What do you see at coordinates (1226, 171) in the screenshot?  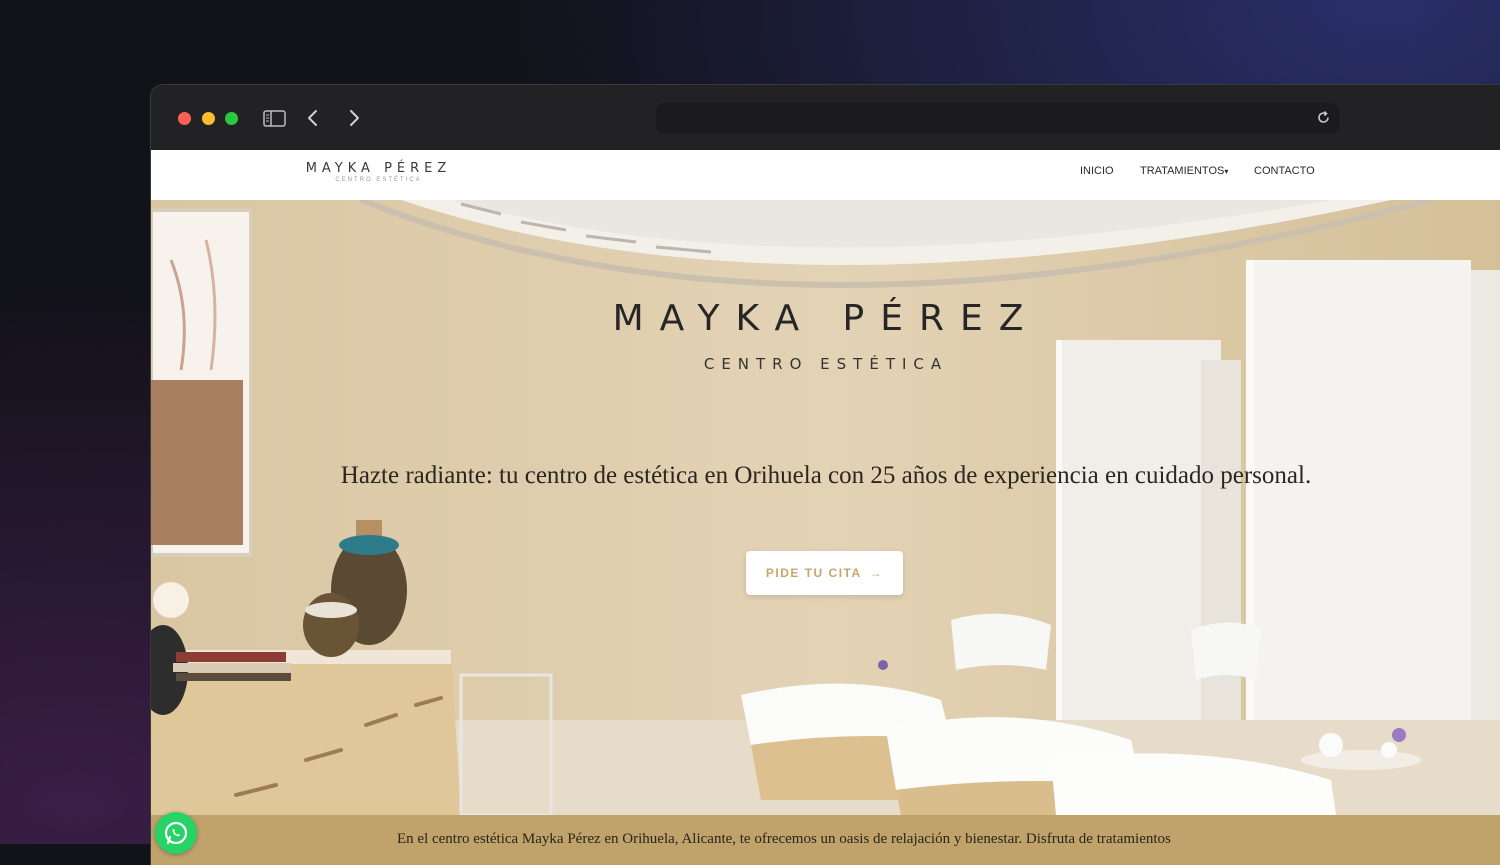 I see `chevron-down-icon: ▾` at bounding box center [1226, 171].